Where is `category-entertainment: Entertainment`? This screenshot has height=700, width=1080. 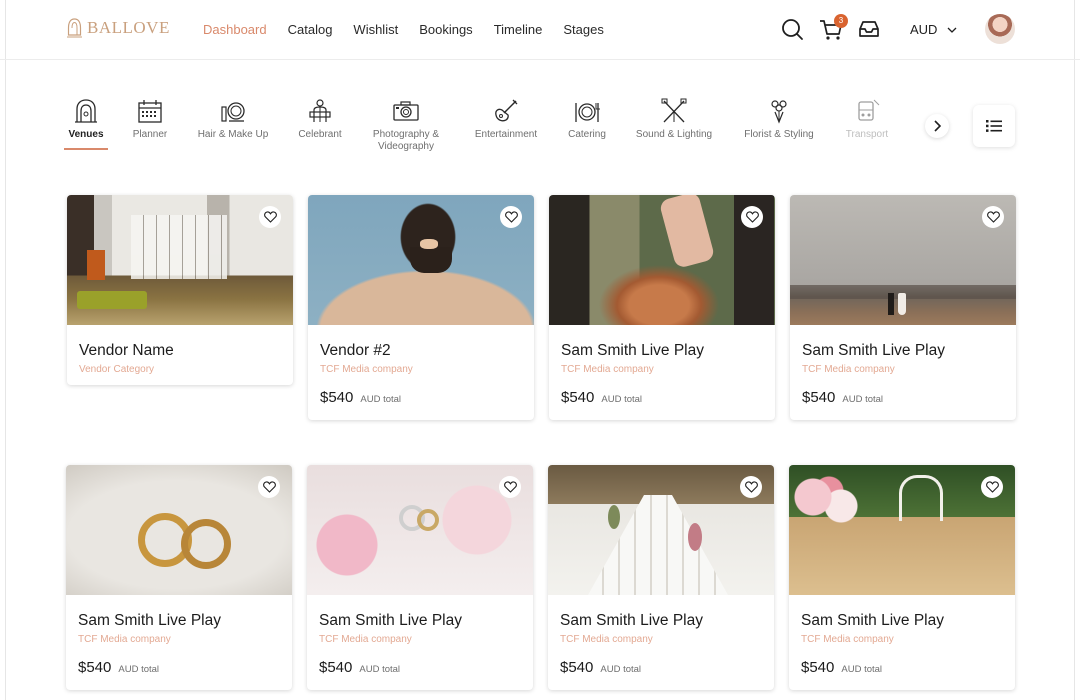
category-entertainment: Entertainment is located at coordinates (506, 119).